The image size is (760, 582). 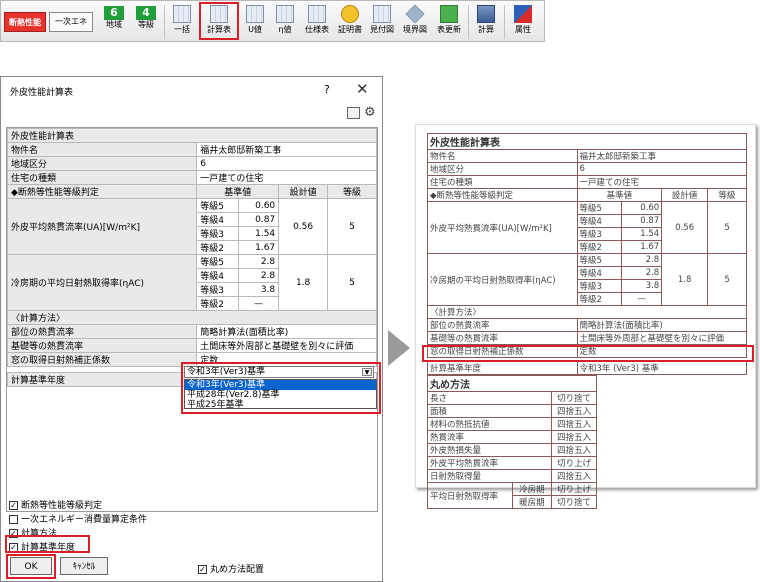 I want to click on bulk-icon, so click(x=182, y=14).